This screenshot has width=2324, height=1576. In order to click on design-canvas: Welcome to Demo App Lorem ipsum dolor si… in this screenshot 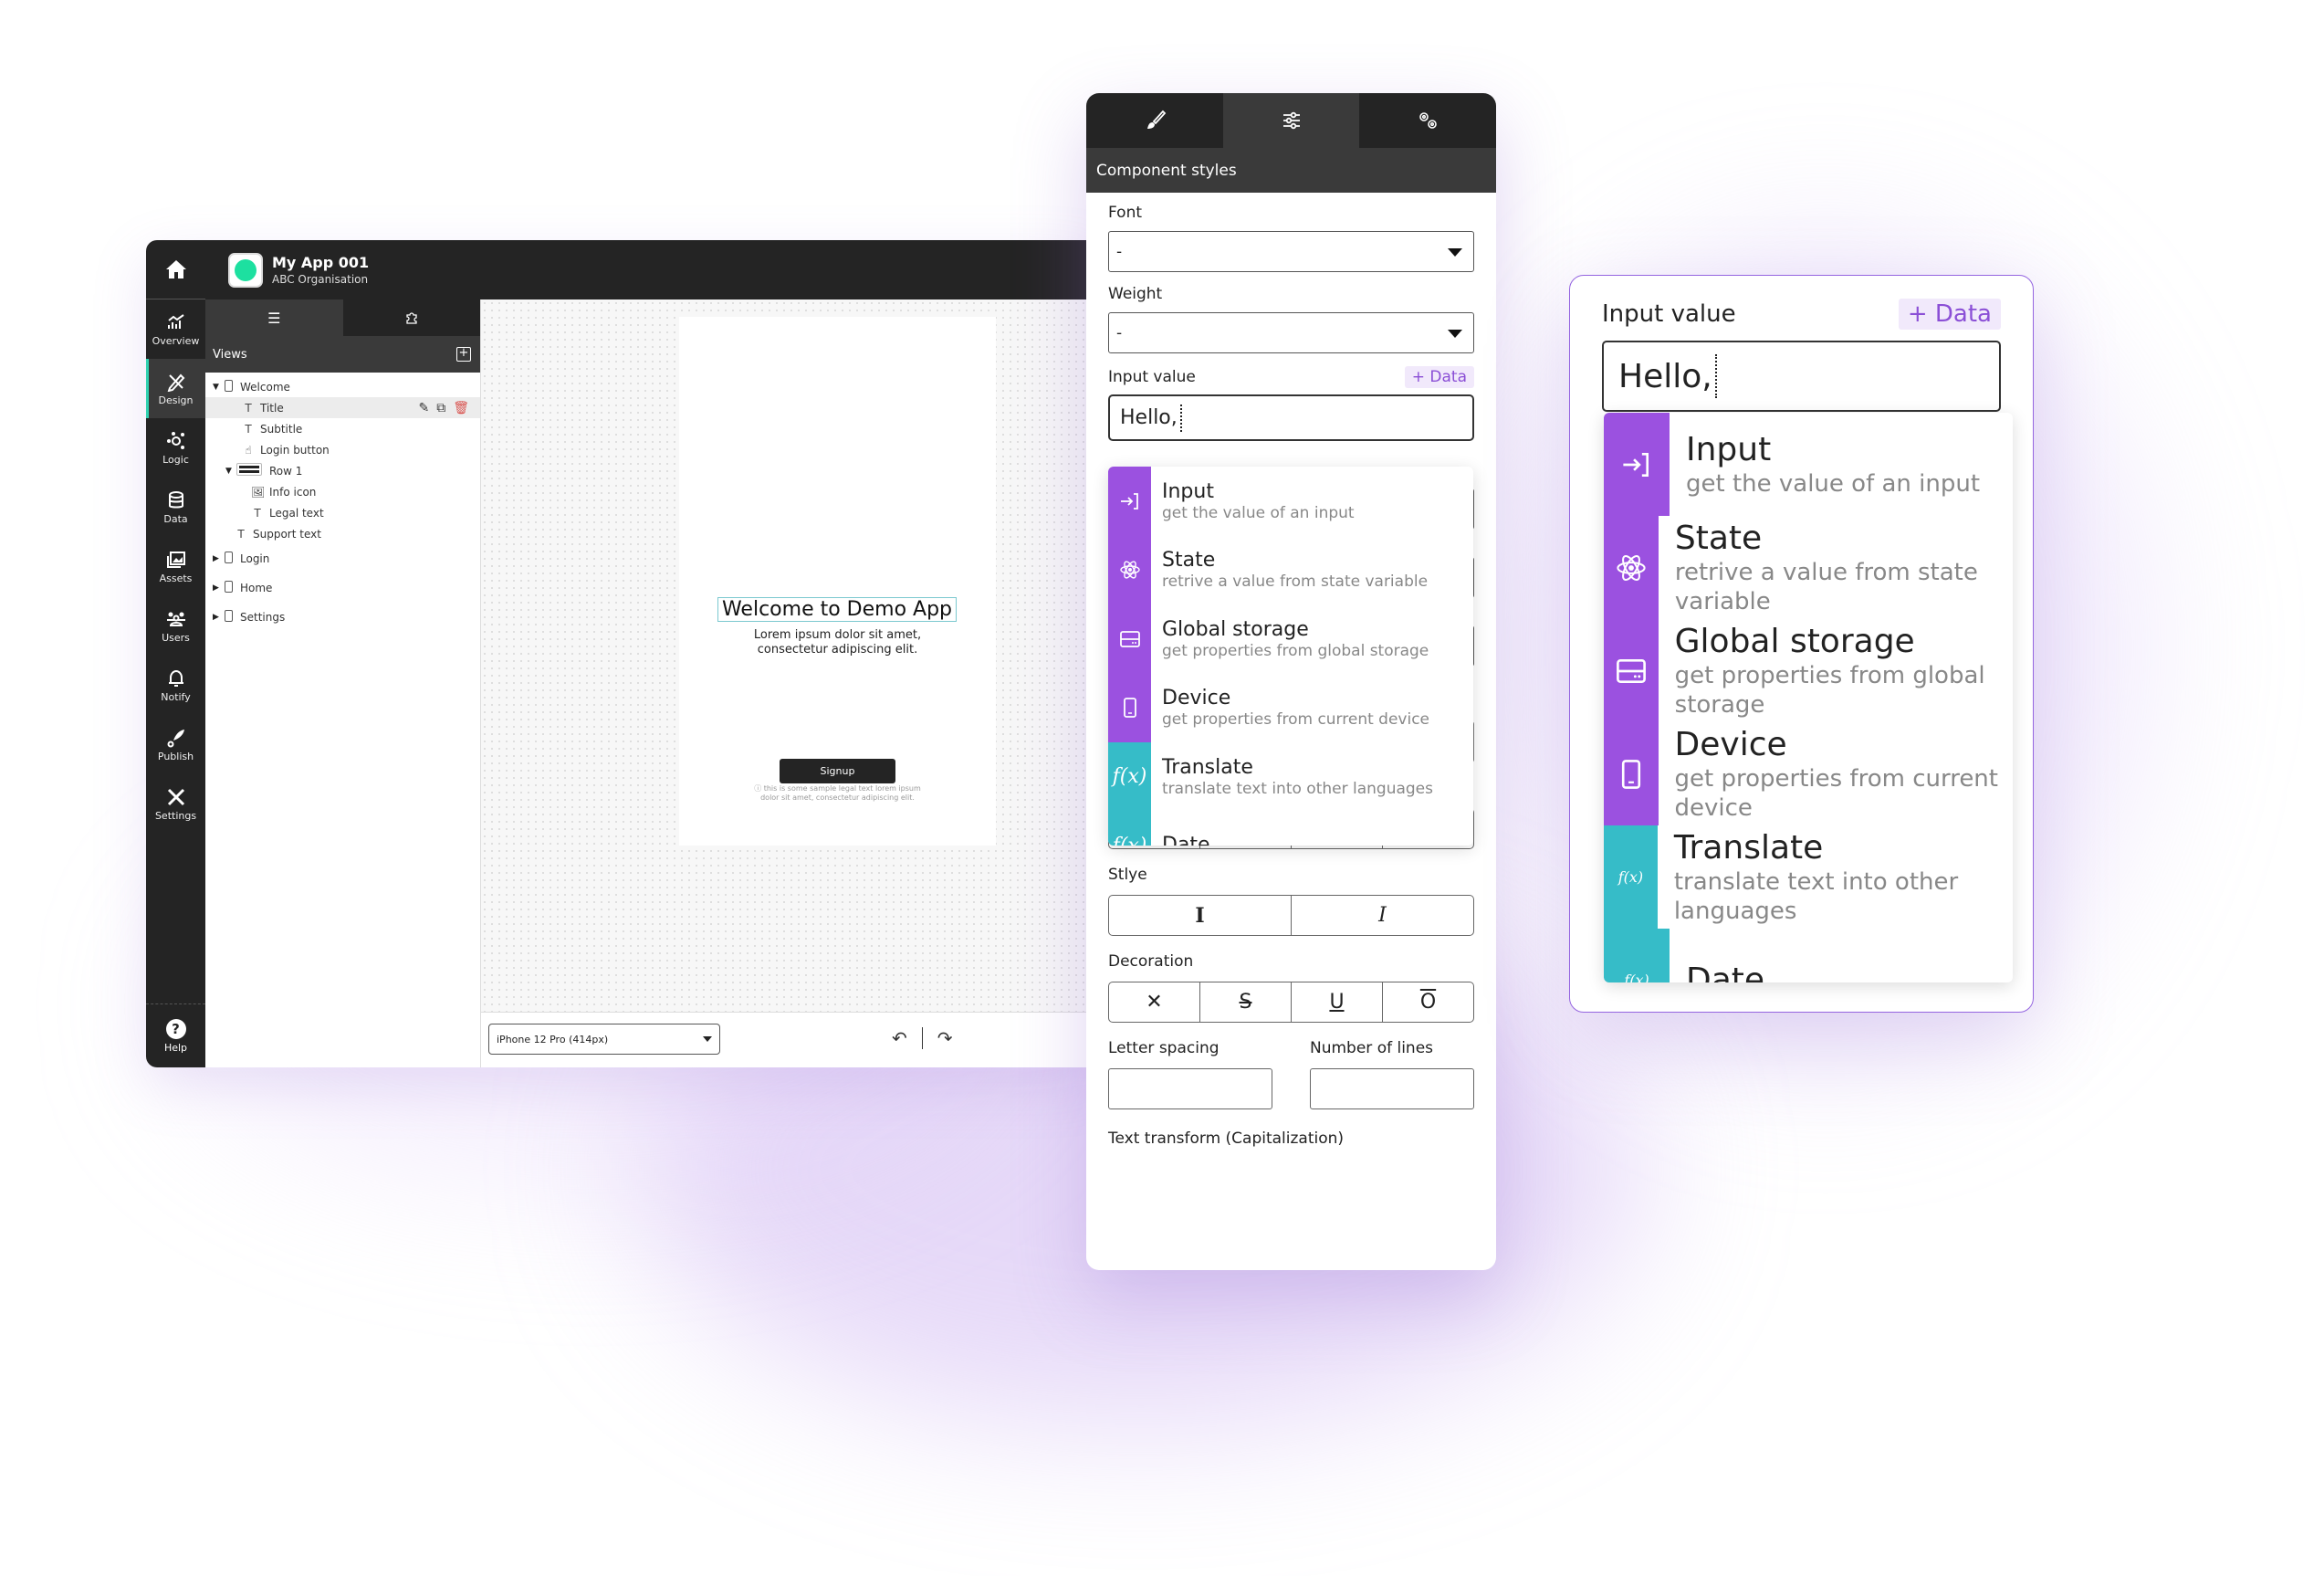, I will do `click(788, 655)`.